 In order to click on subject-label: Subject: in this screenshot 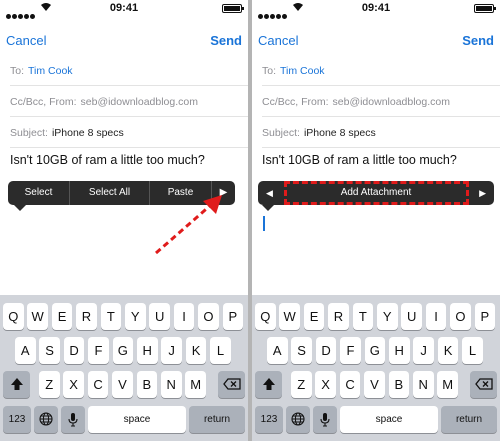, I will do `click(281, 133)`.